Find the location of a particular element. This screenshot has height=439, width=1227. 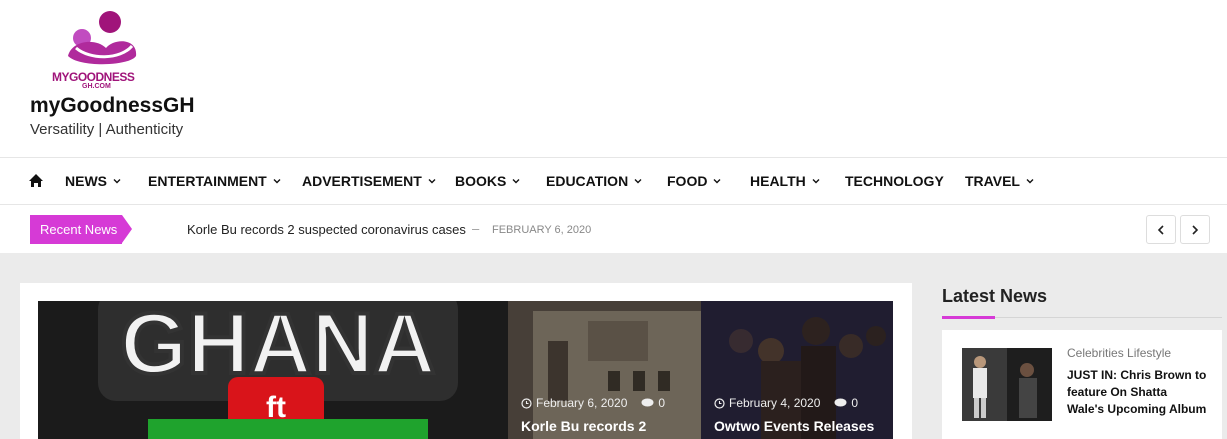

nav-item-label: NEWS is located at coordinates (86, 181).